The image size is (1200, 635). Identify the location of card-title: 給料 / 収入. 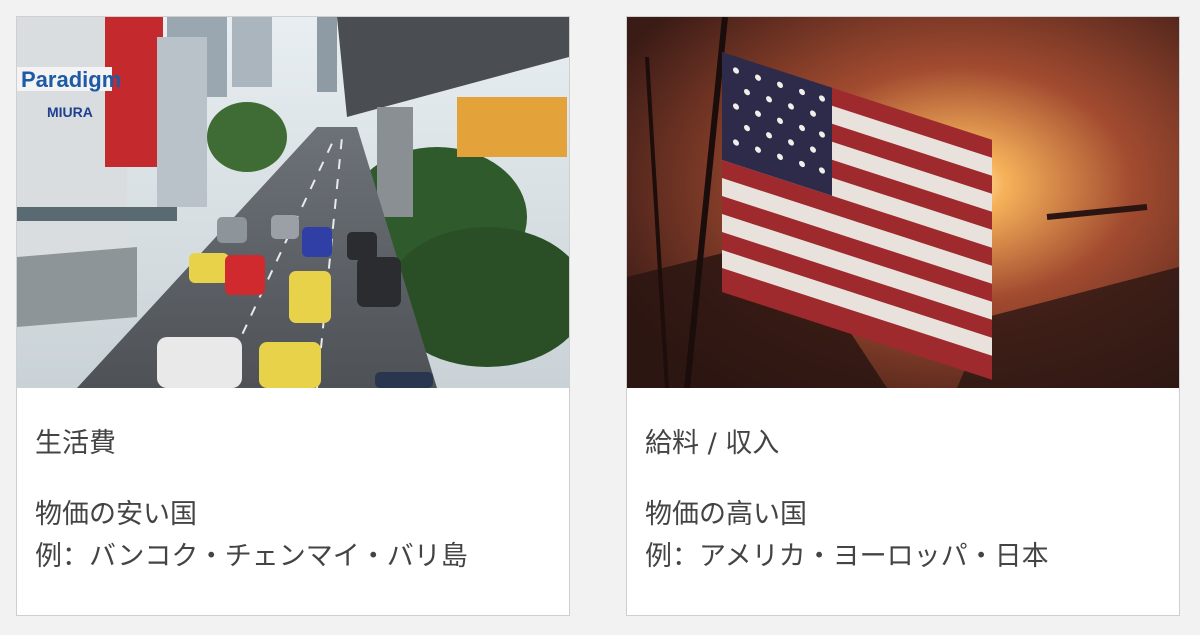
(712, 443).